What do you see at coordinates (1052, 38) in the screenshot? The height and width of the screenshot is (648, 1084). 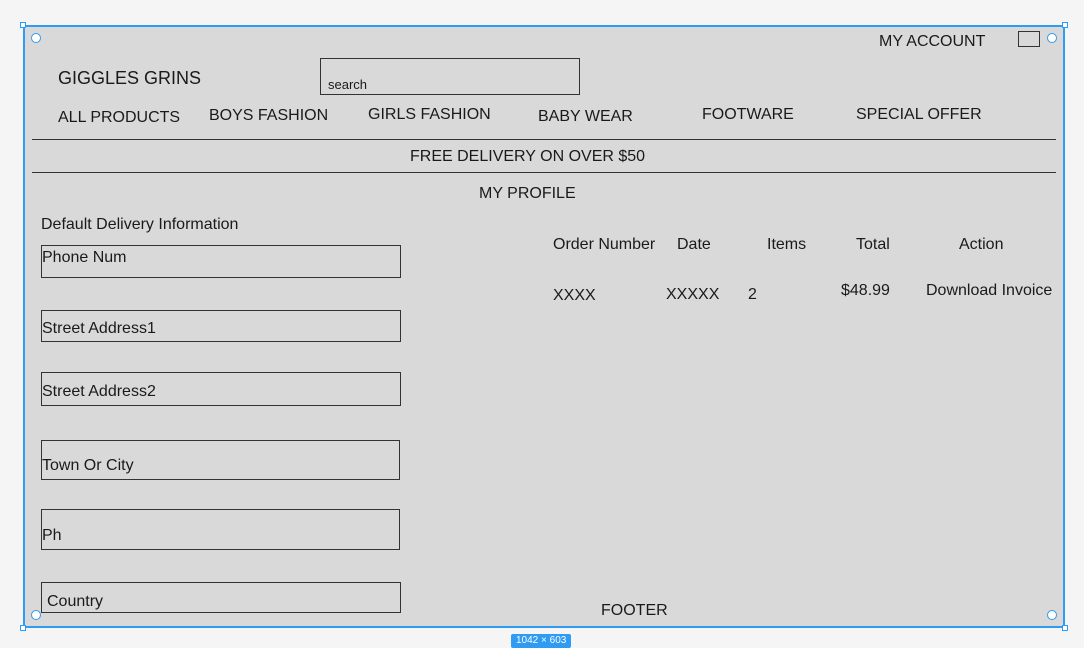 I see `rotate-handle-top-right` at bounding box center [1052, 38].